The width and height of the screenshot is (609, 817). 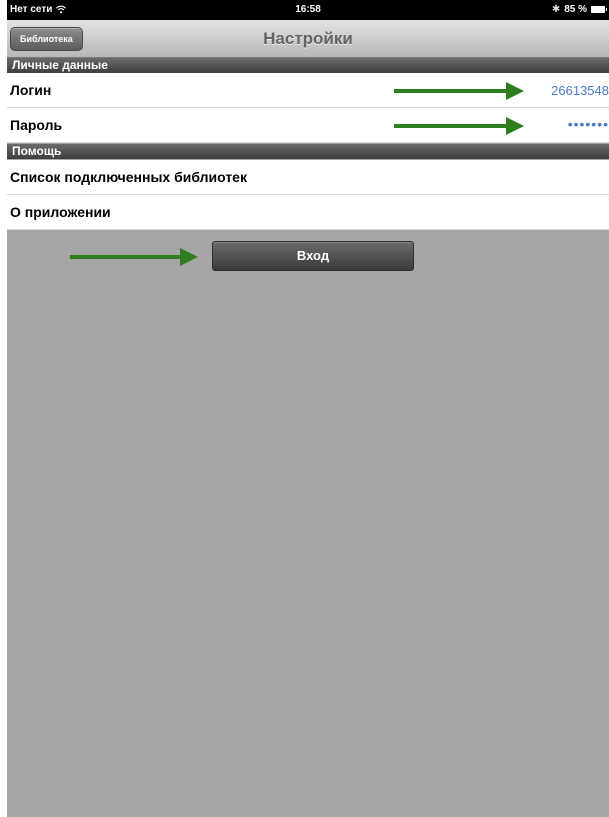 What do you see at coordinates (31, 90) in the screenshot?
I see `login-label: Логин` at bounding box center [31, 90].